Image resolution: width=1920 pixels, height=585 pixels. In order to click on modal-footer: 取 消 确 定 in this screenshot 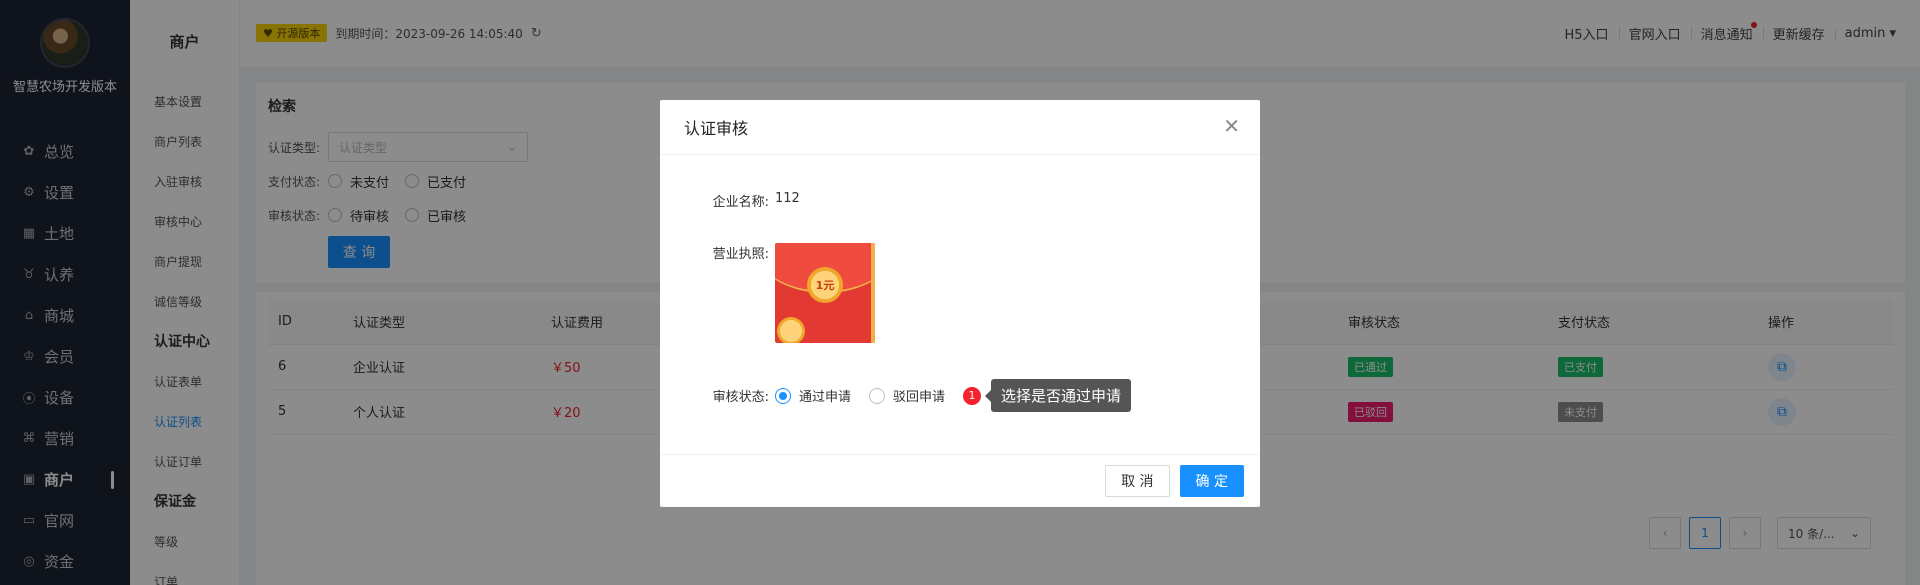, I will do `click(960, 480)`.